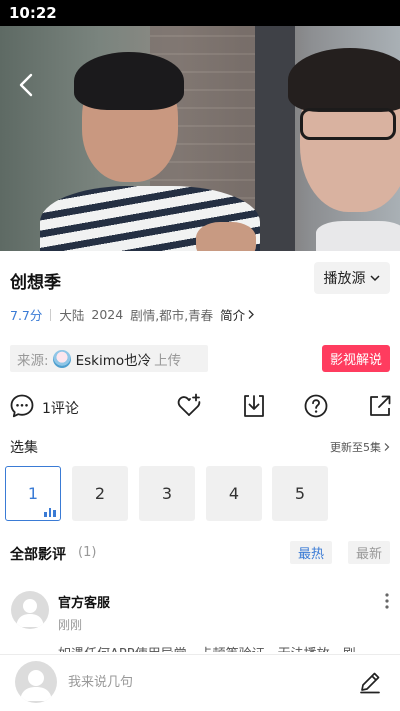 This screenshot has width=400, height=711. What do you see at coordinates (33, 360) in the screenshot?
I see `uploader-prefix: 来源:` at bounding box center [33, 360].